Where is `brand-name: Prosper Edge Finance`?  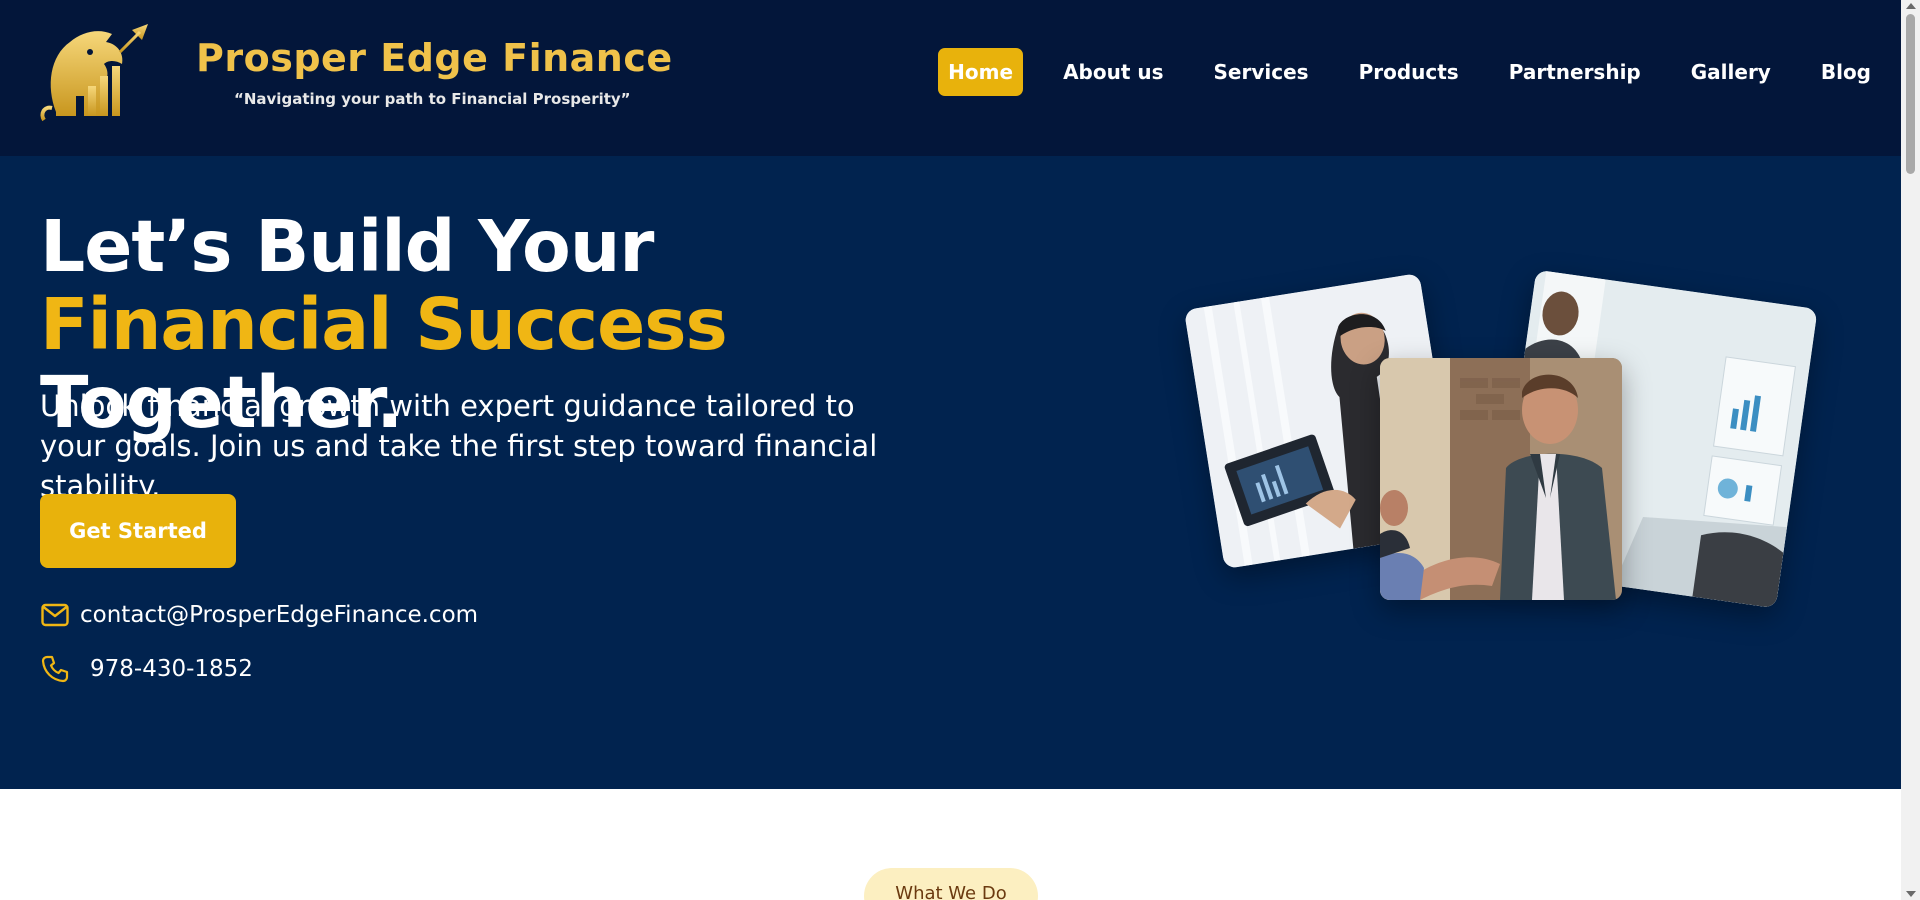
brand-name: Prosper Edge Finance is located at coordinates (434, 58).